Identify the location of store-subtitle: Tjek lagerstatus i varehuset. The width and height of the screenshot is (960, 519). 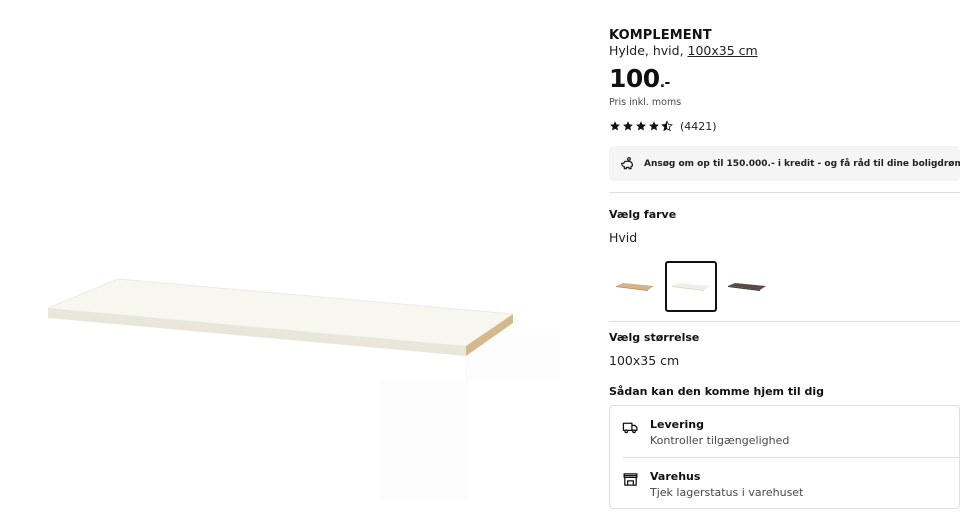
(727, 492).